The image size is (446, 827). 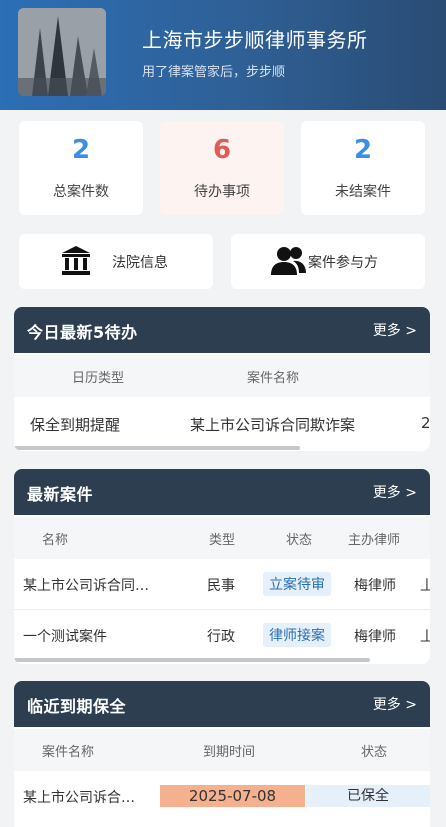 What do you see at coordinates (81, 192) in the screenshot?
I see `stat-label: 总案件数` at bounding box center [81, 192].